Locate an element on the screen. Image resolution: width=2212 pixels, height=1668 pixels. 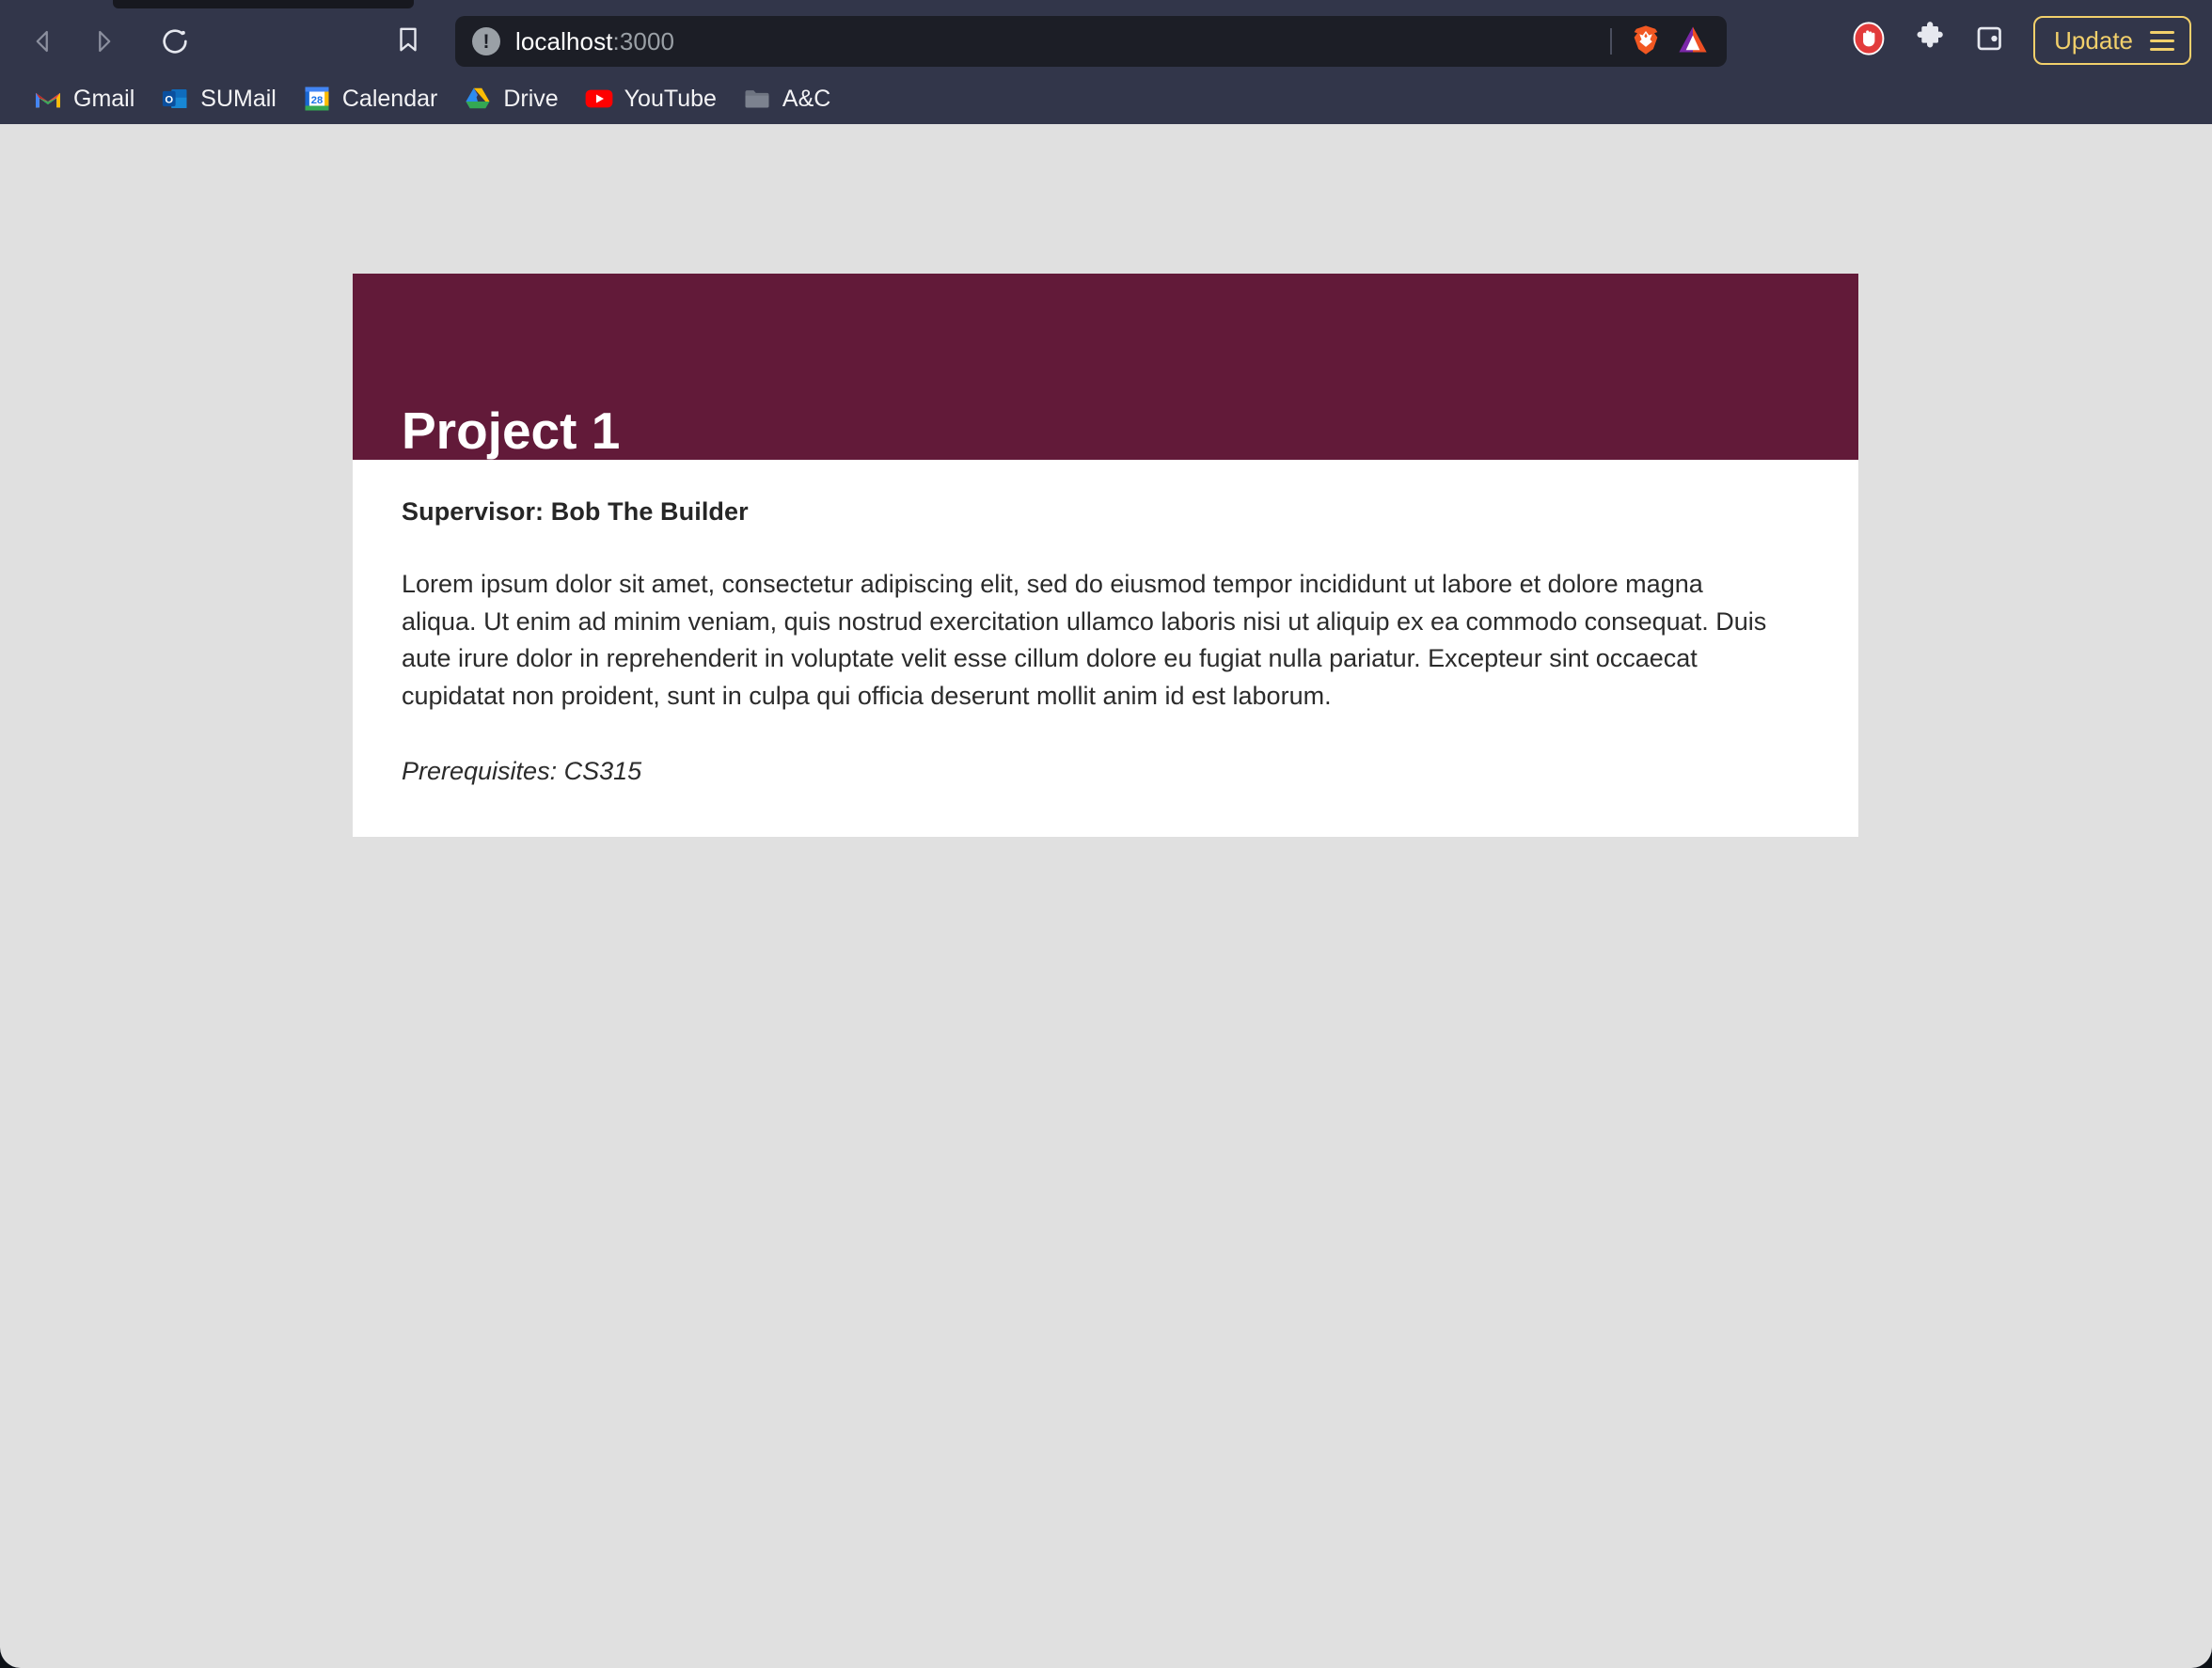
prerequisites-label: Prerequisites: CS315 is located at coordinates (522, 771).